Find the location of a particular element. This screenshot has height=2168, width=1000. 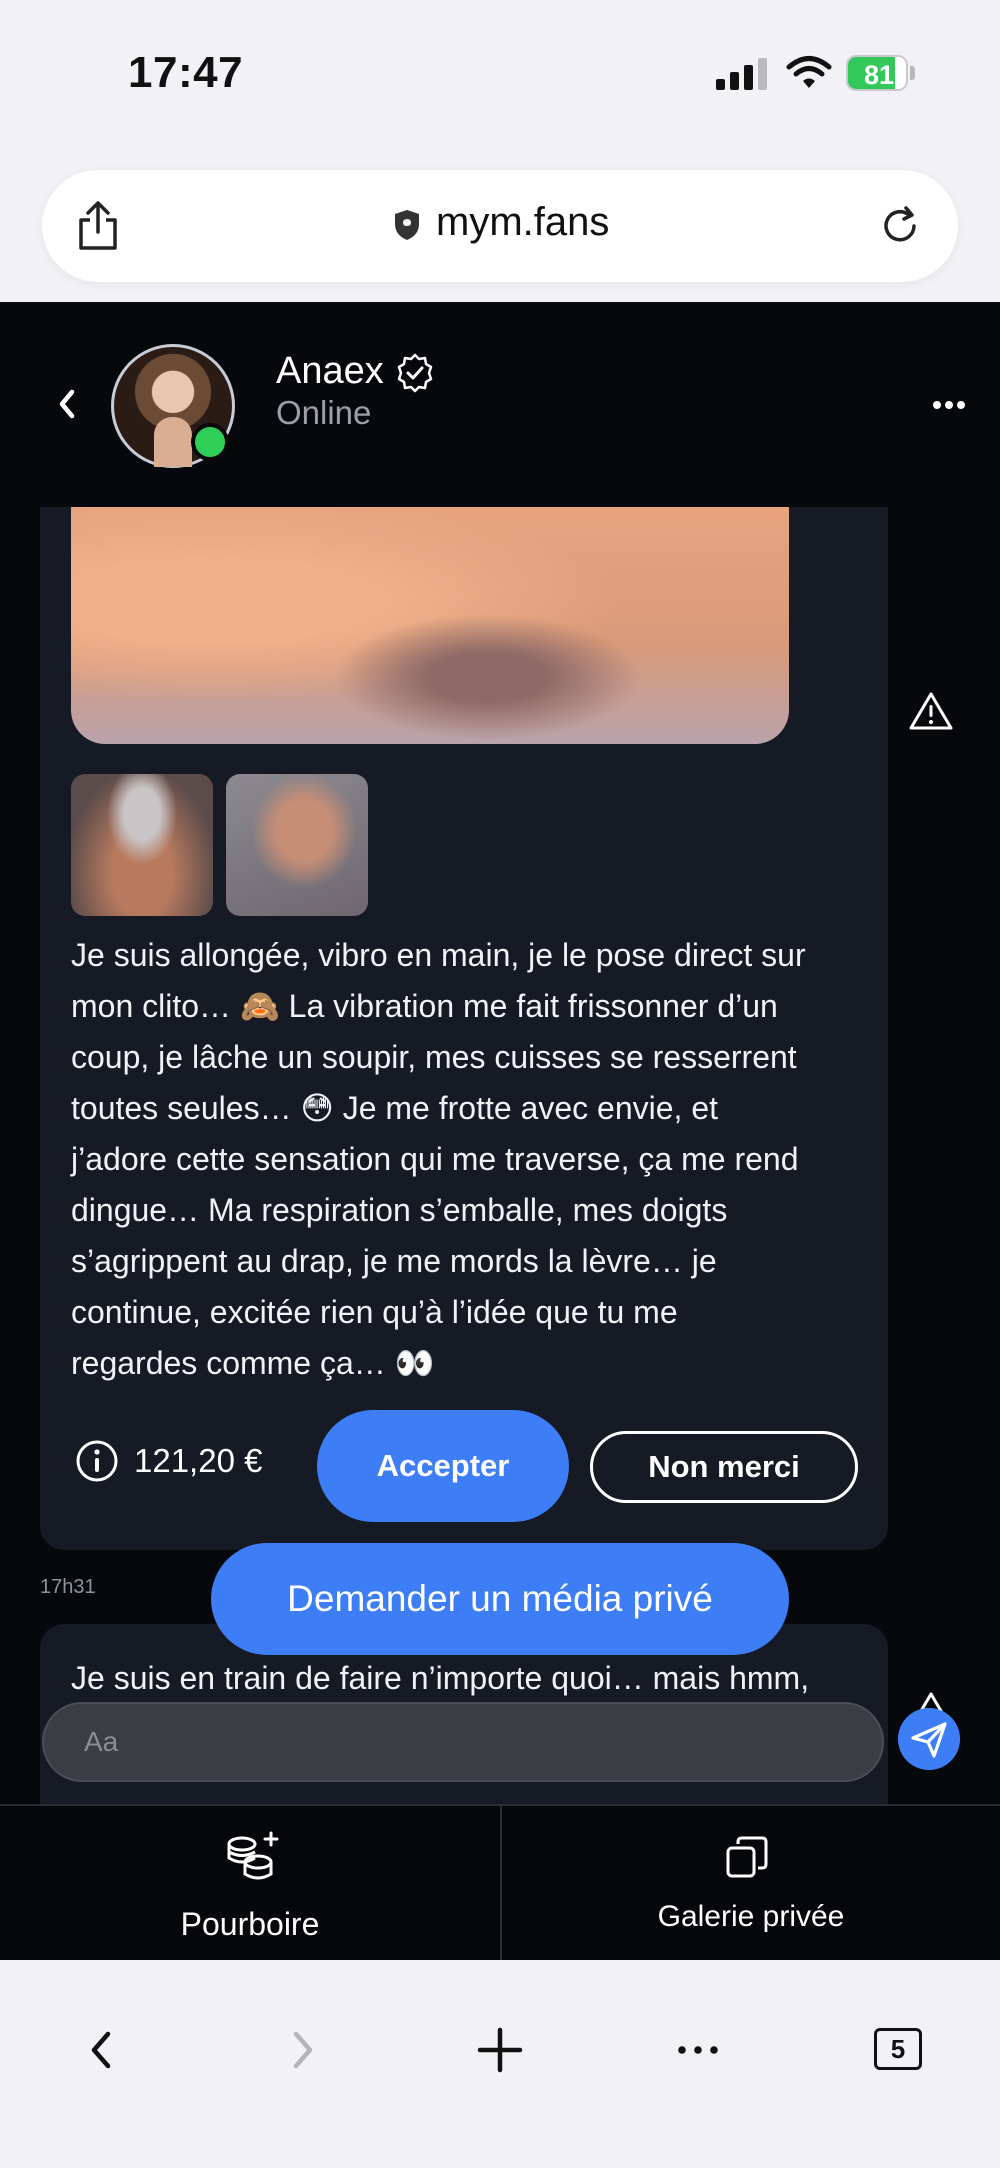

message-input is located at coordinates (464, 1742).